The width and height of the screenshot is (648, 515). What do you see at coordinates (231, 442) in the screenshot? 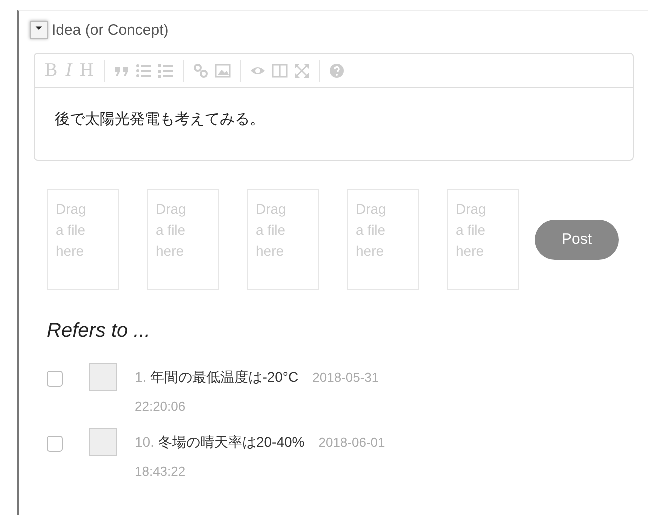
I see `item-title: 冬場の晴天率は20-40%` at bounding box center [231, 442].